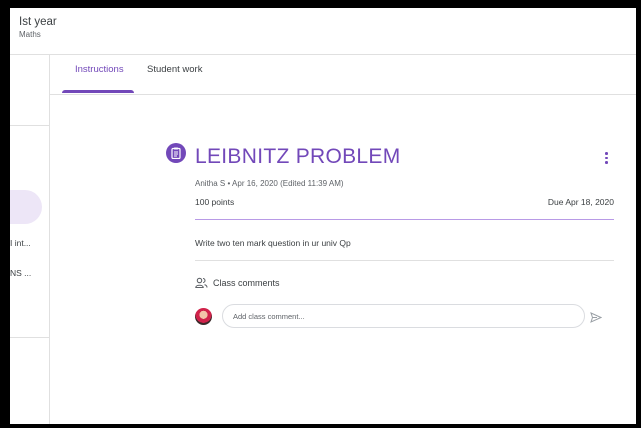  Describe the element at coordinates (176, 153) in the screenshot. I see `assignment-icon` at that location.